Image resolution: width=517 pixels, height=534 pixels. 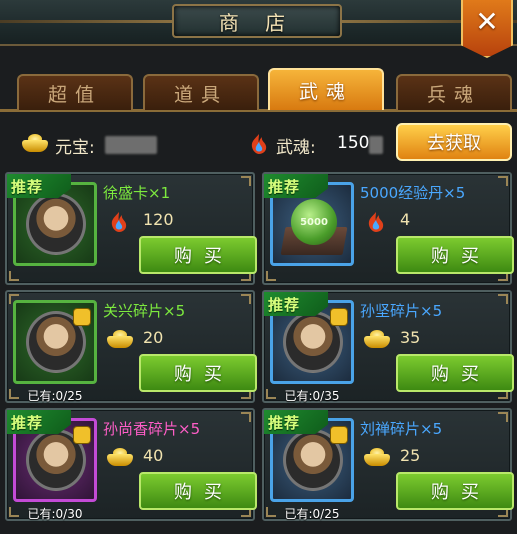 I want to click on ingot-label: 元宝:, so click(x=75, y=148).